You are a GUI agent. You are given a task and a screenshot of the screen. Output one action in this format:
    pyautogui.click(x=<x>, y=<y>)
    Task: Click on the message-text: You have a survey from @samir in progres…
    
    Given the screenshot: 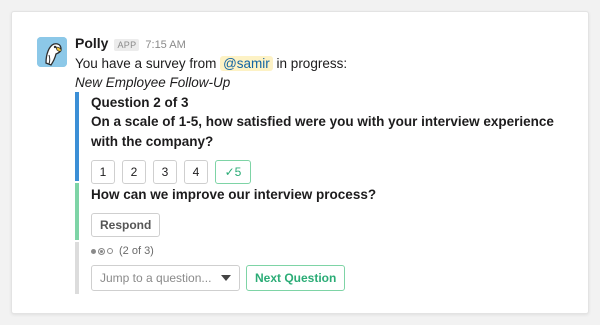 What is the action you would take?
    pyautogui.click(x=325, y=64)
    